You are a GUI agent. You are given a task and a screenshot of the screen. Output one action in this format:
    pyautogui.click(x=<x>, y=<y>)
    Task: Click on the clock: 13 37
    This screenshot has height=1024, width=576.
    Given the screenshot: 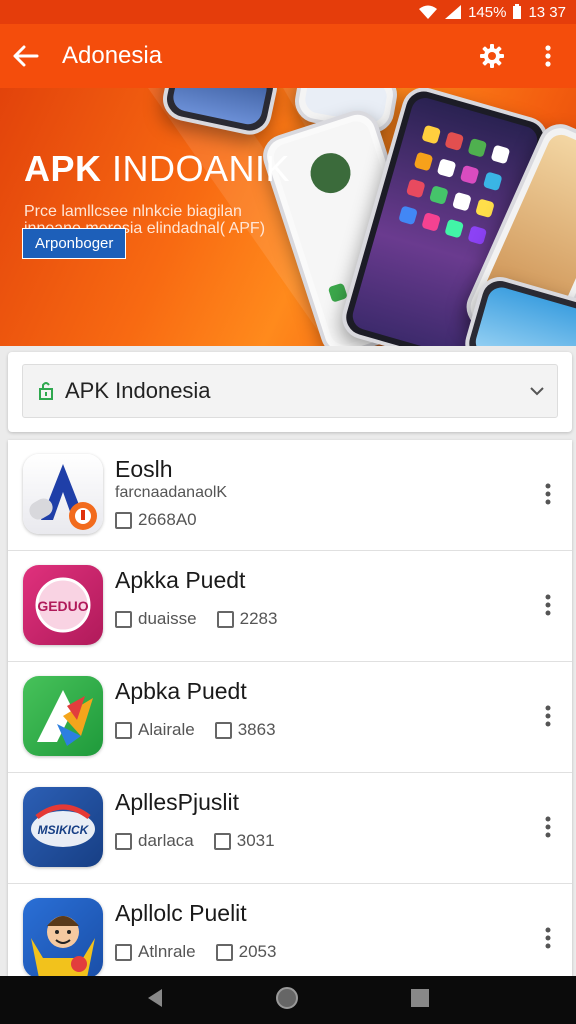 What is the action you would take?
    pyautogui.click(x=547, y=12)
    